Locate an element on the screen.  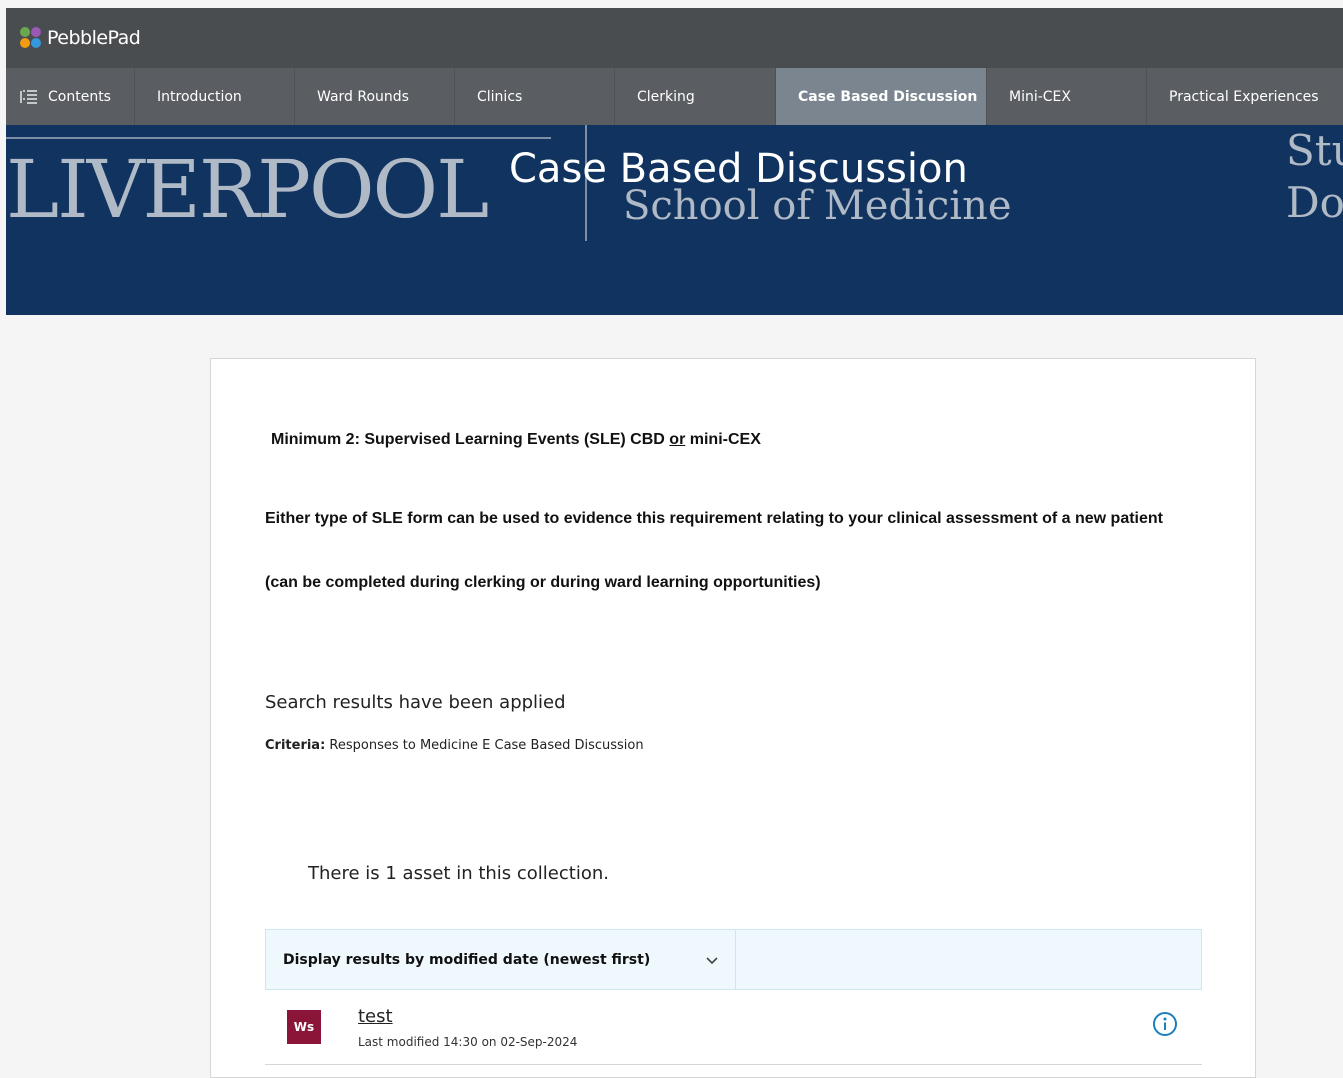
info-icon is located at coordinates (1165, 1024).